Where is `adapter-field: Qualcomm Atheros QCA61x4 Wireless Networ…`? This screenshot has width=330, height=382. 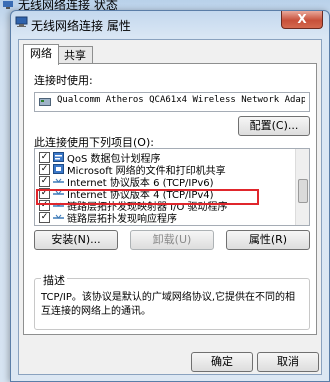
adapter-field: Qualcomm Atheros QCA61x4 Wireless Networ… is located at coordinates (172, 102).